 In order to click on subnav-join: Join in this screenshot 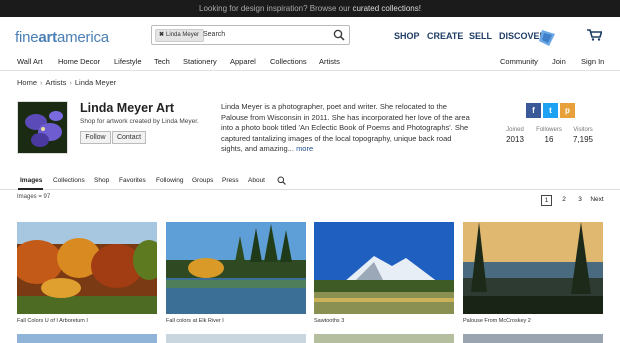, I will do `click(559, 61)`.